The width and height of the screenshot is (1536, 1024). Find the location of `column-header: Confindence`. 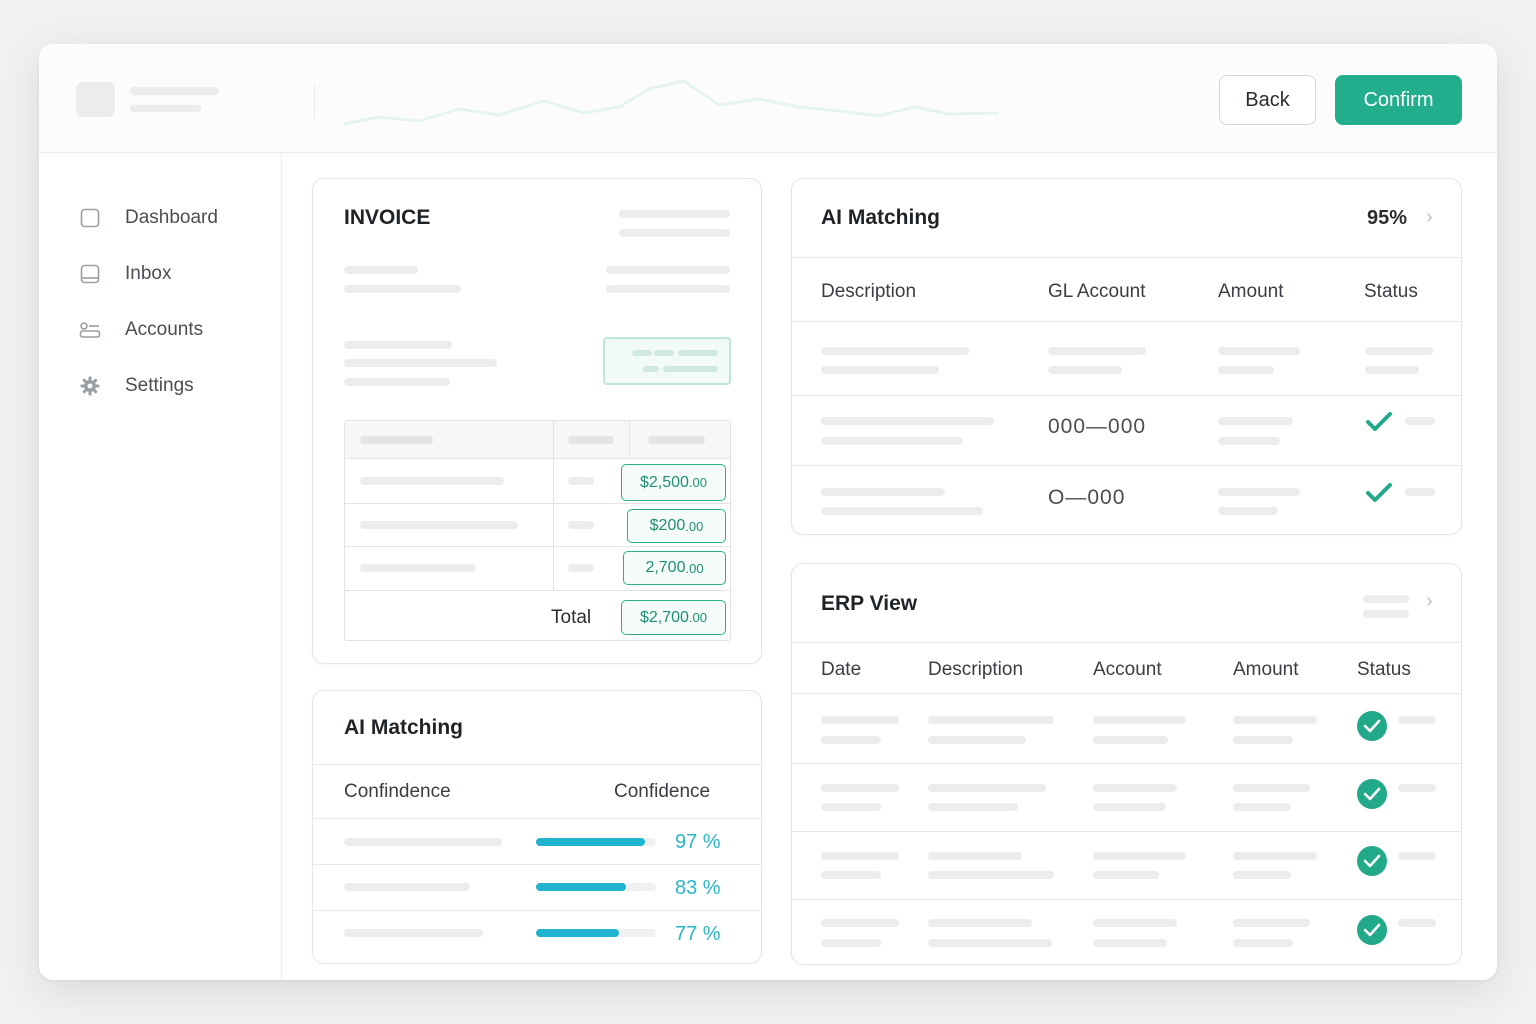

column-header: Confindence is located at coordinates (397, 791).